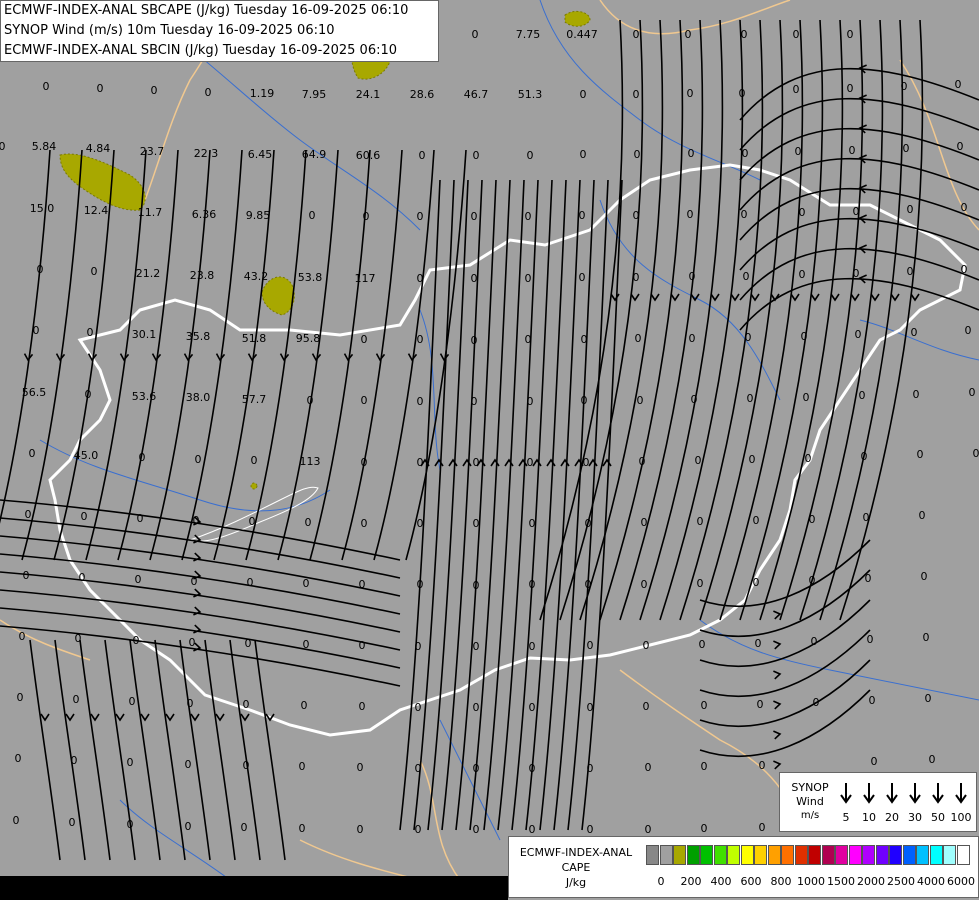  What do you see at coordinates (262, 93) in the screenshot?
I see `cape-value-label: 1.19` at bounding box center [262, 93].